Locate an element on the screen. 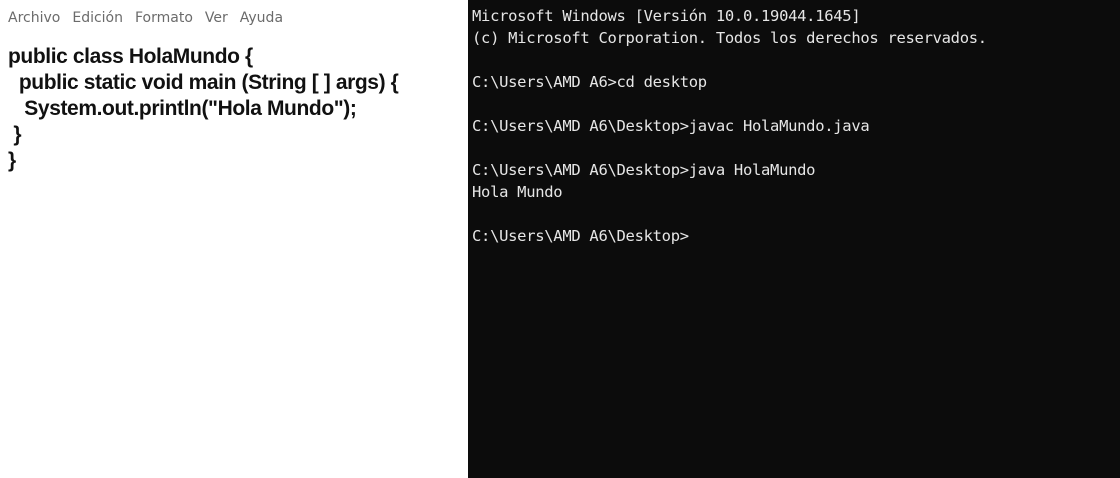  menu-ver: Ver is located at coordinates (216, 18).